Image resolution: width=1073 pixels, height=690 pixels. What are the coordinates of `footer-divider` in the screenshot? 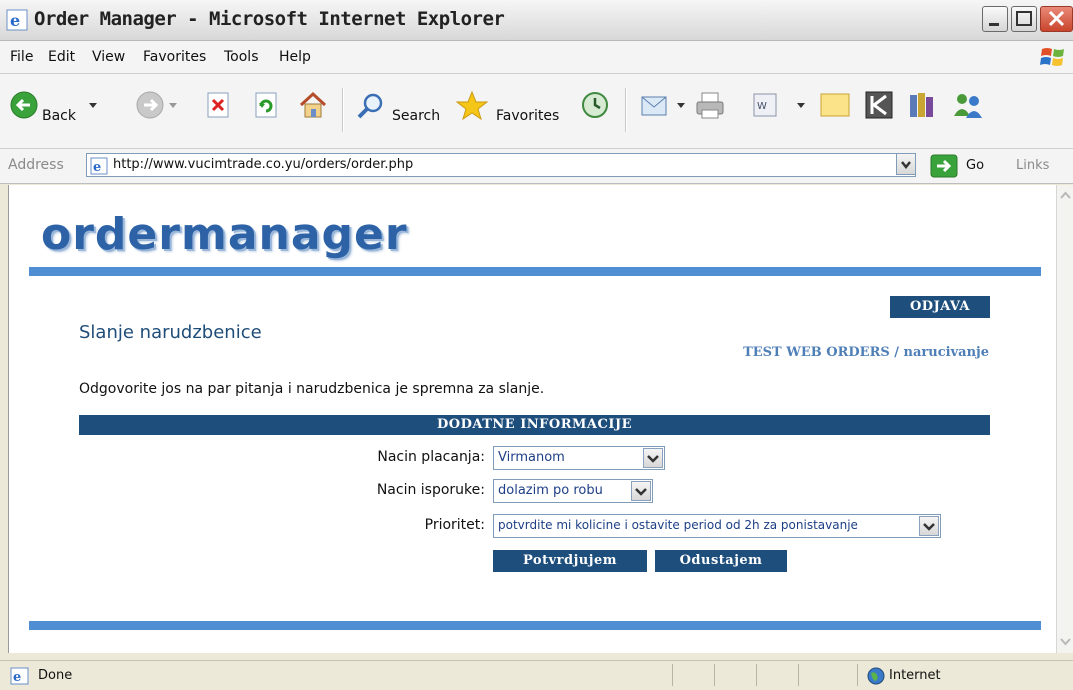 It's located at (535, 625).